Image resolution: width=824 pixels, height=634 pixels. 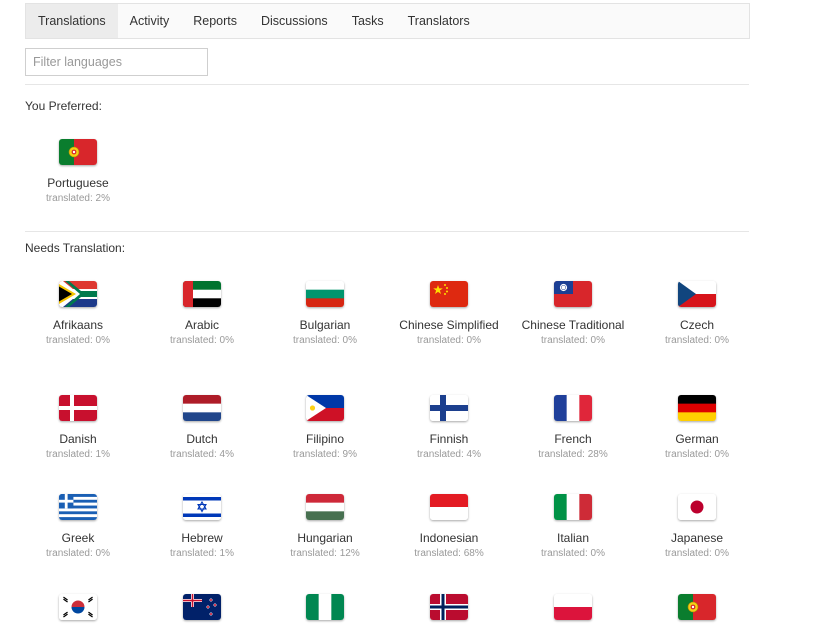 I want to click on language-item: Afrikaans translated: 0%, so click(x=78, y=314).